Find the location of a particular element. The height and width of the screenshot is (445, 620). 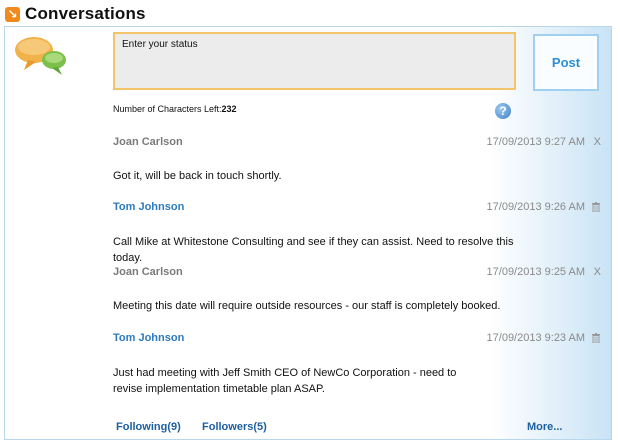

page-header: ↘ Conversations is located at coordinates (75, 14).